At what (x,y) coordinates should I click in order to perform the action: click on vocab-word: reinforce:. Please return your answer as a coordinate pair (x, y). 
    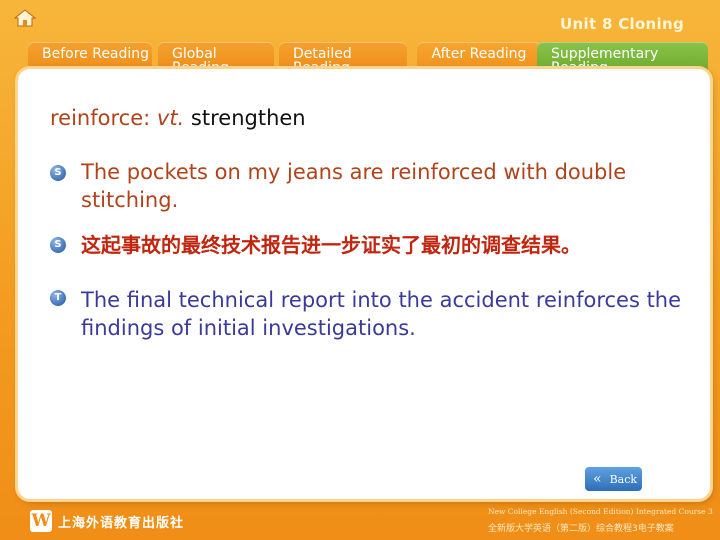
    Looking at the image, I should click on (100, 118).